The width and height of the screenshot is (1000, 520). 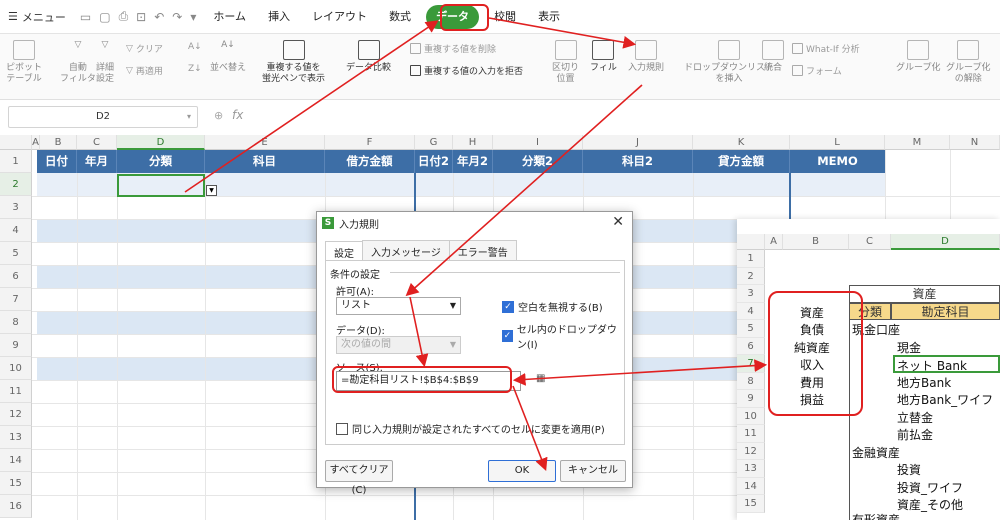 I want to click on sort-desc-button: Z↓, so click(x=195, y=69).